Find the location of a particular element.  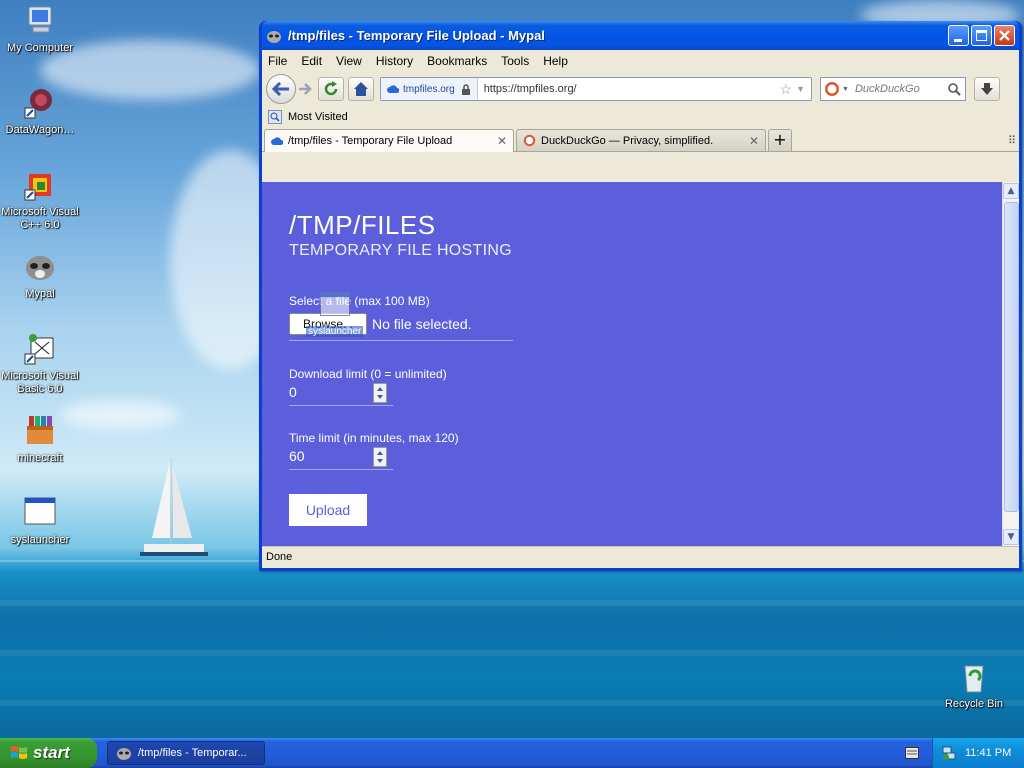

start-button: start is located at coordinates (48, 753).